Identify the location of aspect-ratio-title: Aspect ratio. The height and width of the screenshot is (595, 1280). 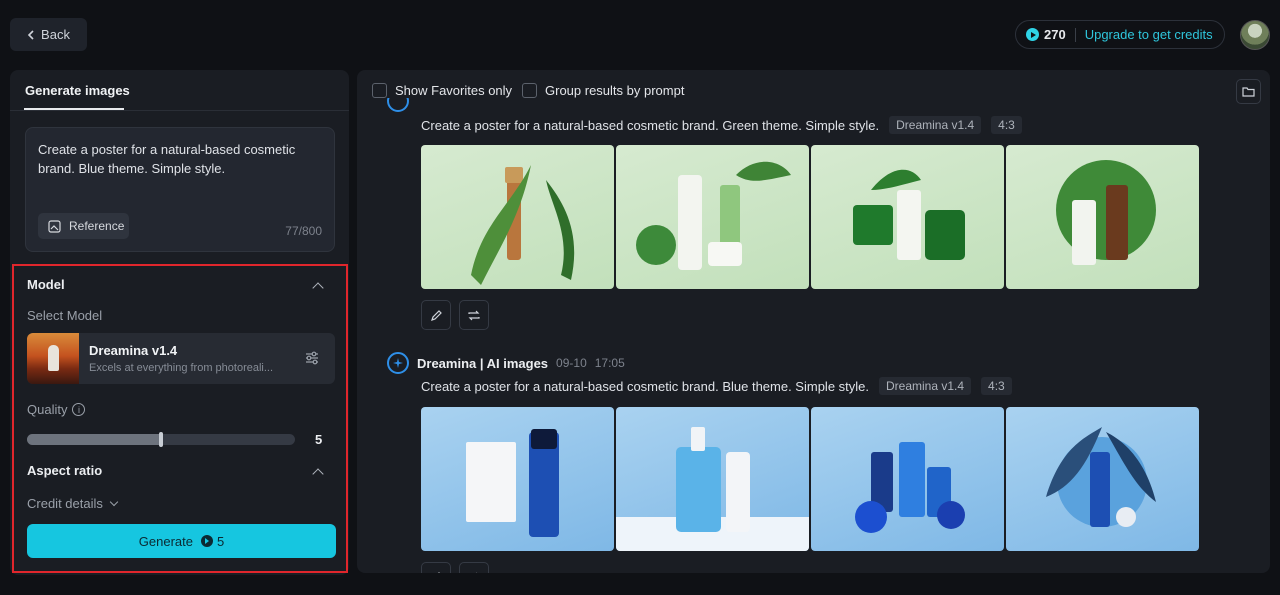
(65, 470).